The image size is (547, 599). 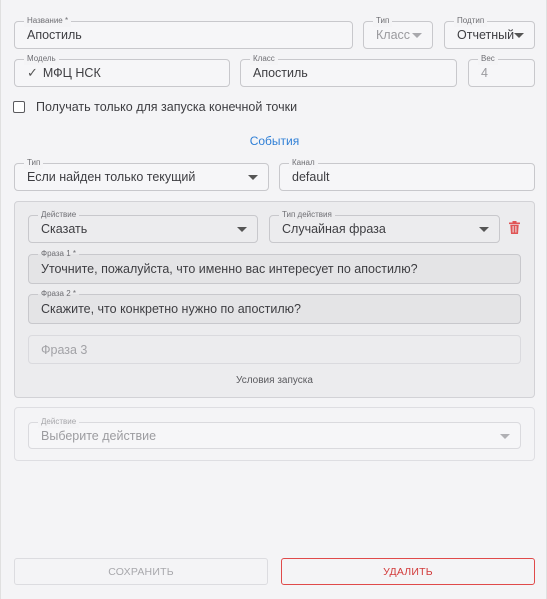 I want to click on check-icon: ✓, so click(x=32, y=72).